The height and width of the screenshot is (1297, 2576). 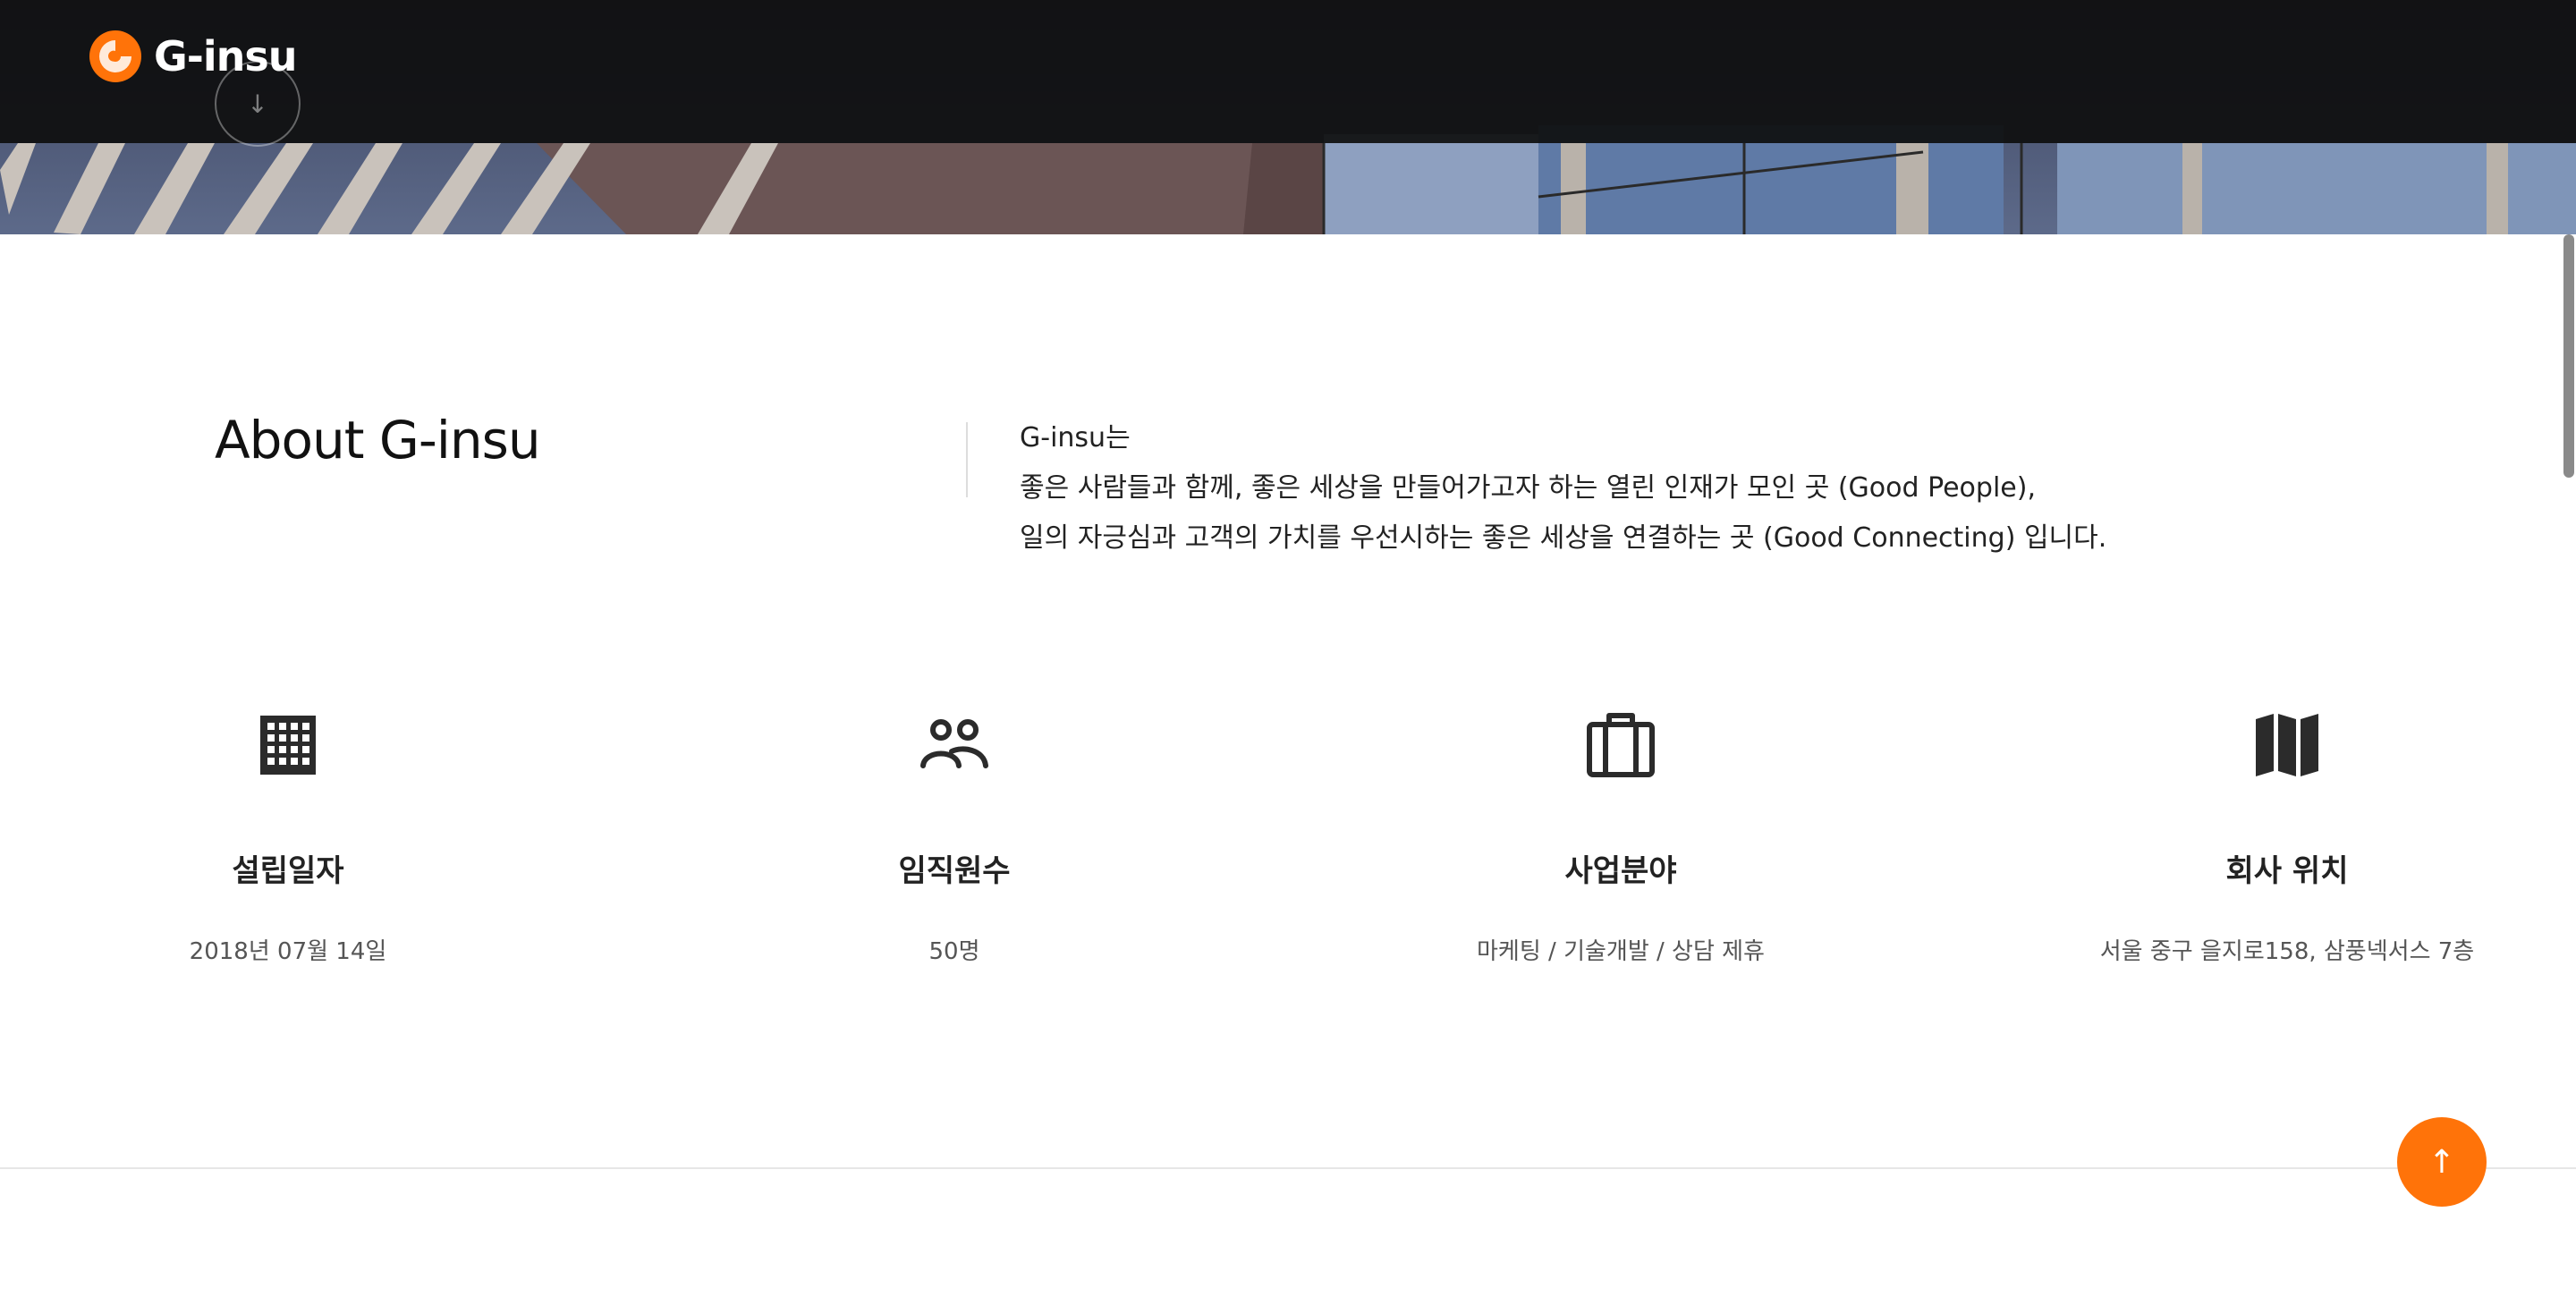 What do you see at coordinates (288, 952) in the screenshot?
I see `info-value: 2018년 07월 14일` at bounding box center [288, 952].